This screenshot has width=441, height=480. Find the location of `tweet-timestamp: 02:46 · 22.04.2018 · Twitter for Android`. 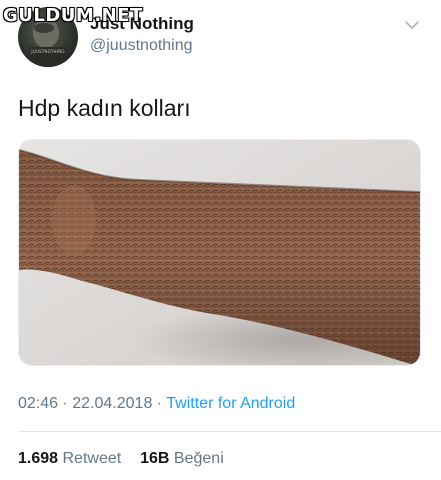

tweet-timestamp: 02:46 · 22.04.2018 · Twitter for Android is located at coordinates (156, 404).